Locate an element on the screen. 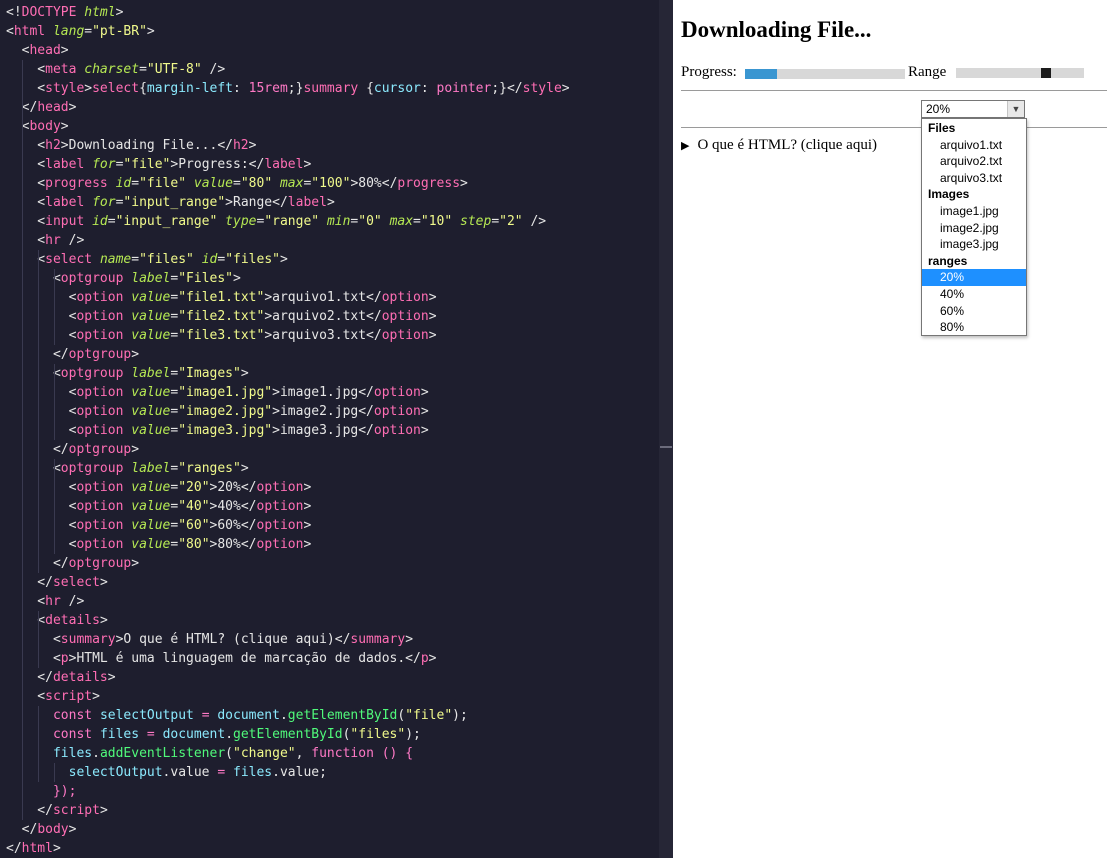 The height and width of the screenshot is (858, 1107). code-line: }); is located at coordinates (41, 791).